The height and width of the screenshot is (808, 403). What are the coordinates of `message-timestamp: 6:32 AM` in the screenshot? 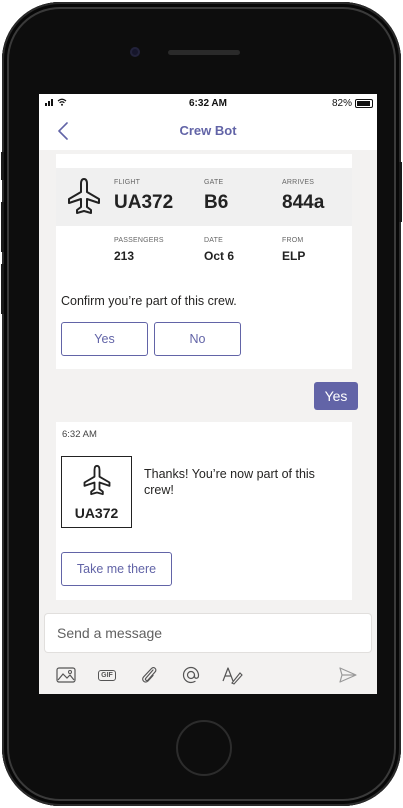 It's located at (79, 434).